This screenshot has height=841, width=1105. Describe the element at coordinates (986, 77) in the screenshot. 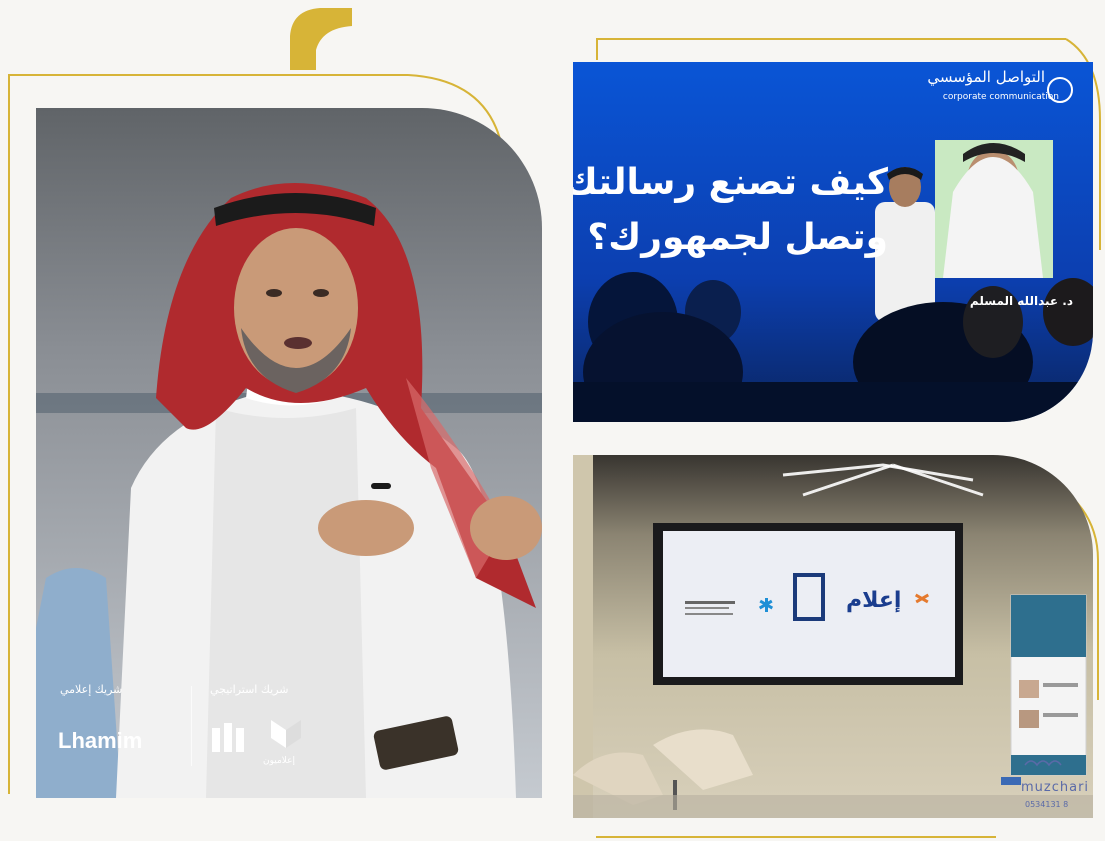

I see `slide-brand-arabic: التواصل المؤسسي` at that location.